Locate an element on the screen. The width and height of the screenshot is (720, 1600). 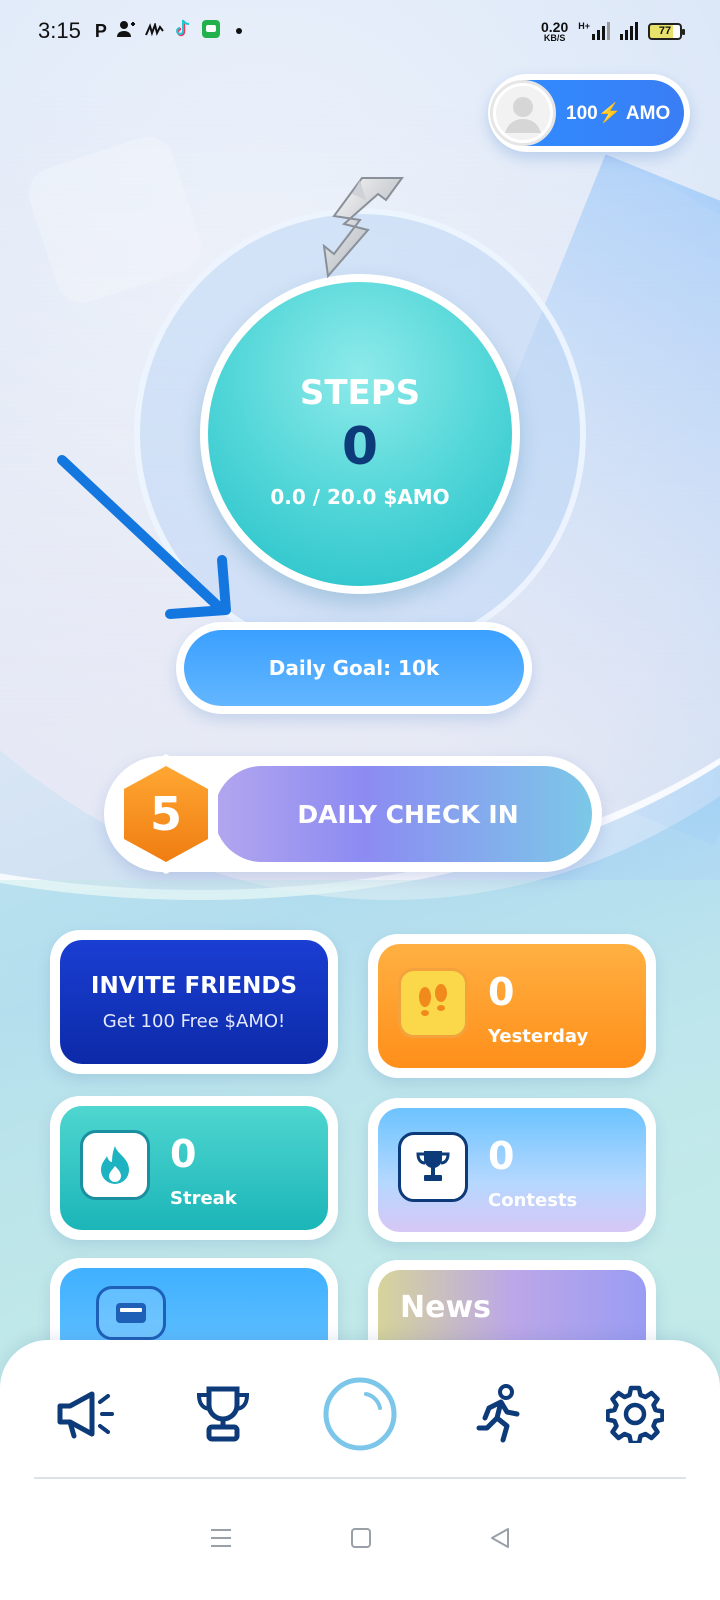
check-in-day-badge: 5 is located at coordinates (166, 814).